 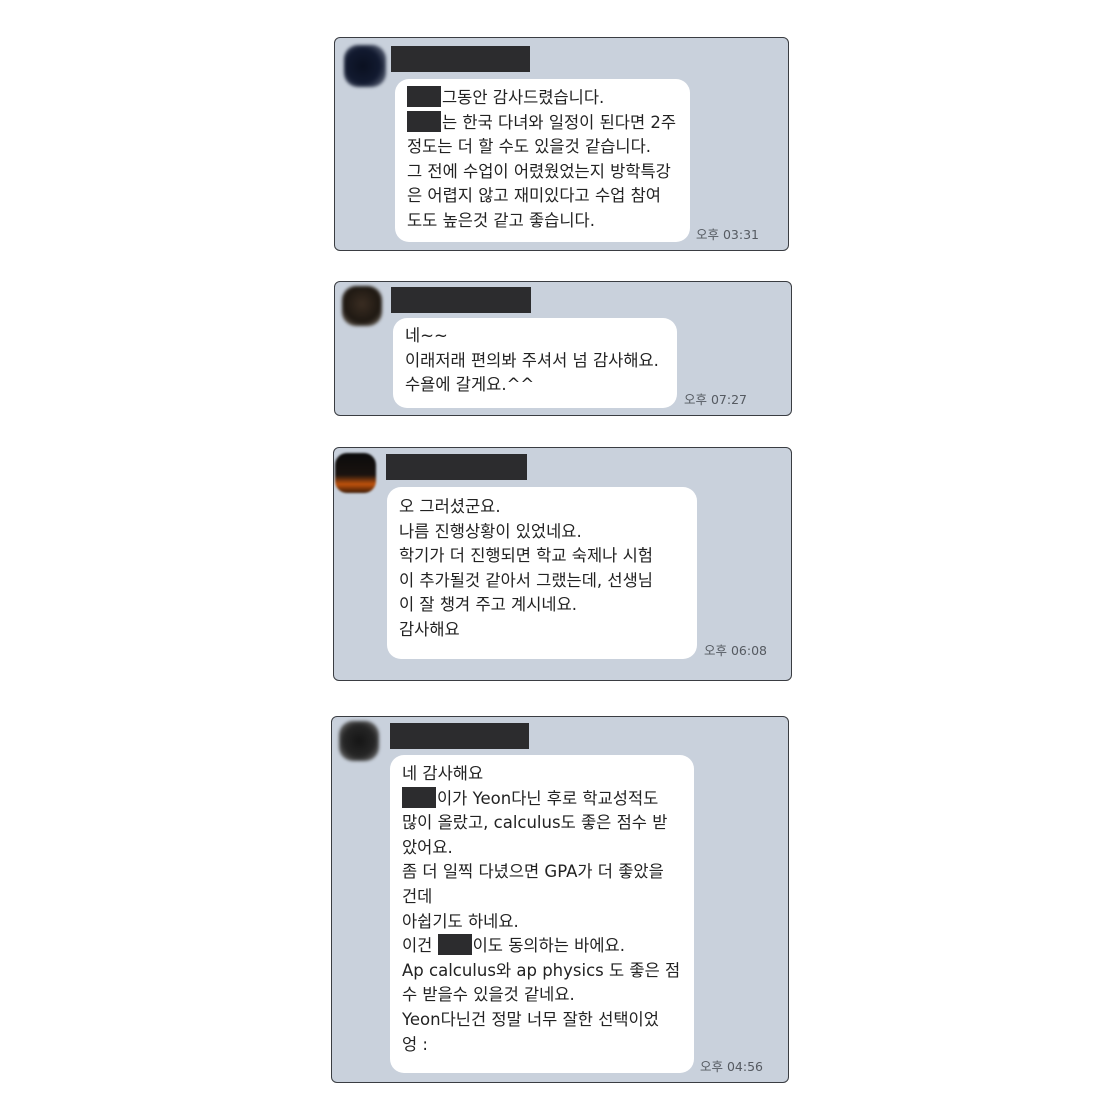 What do you see at coordinates (735, 650) in the screenshot?
I see `message-timestamp: 오후 06:08` at bounding box center [735, 650].